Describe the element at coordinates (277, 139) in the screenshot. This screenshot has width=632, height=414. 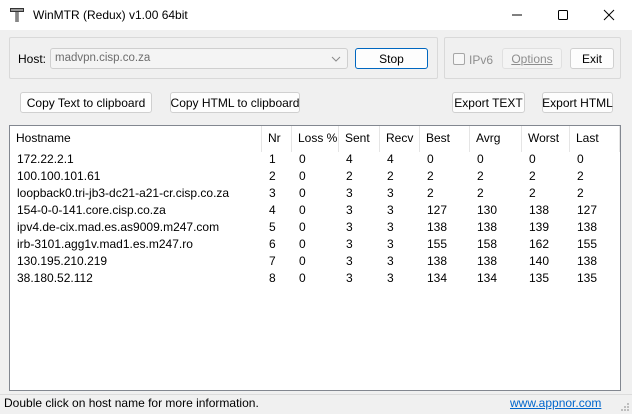
I see `column-header-nr: Nr` at that location.